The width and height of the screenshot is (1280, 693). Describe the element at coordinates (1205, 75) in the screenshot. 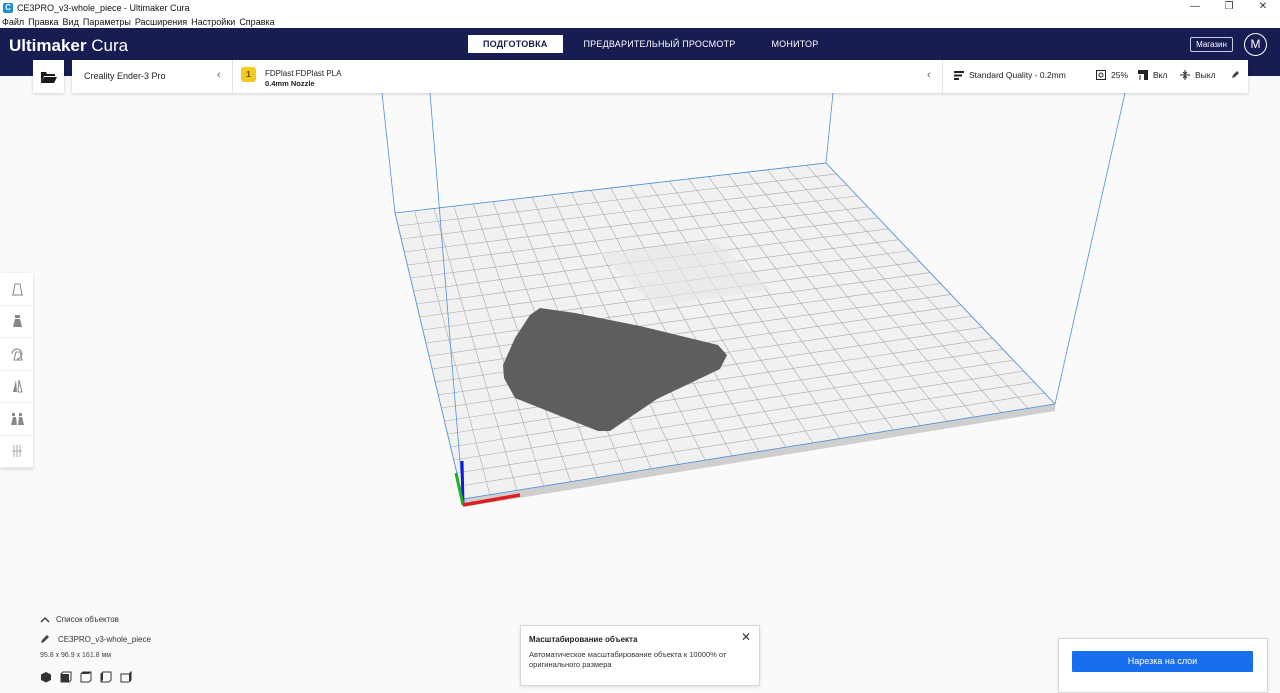

I see `adhesion-value: Выкл` at that location.